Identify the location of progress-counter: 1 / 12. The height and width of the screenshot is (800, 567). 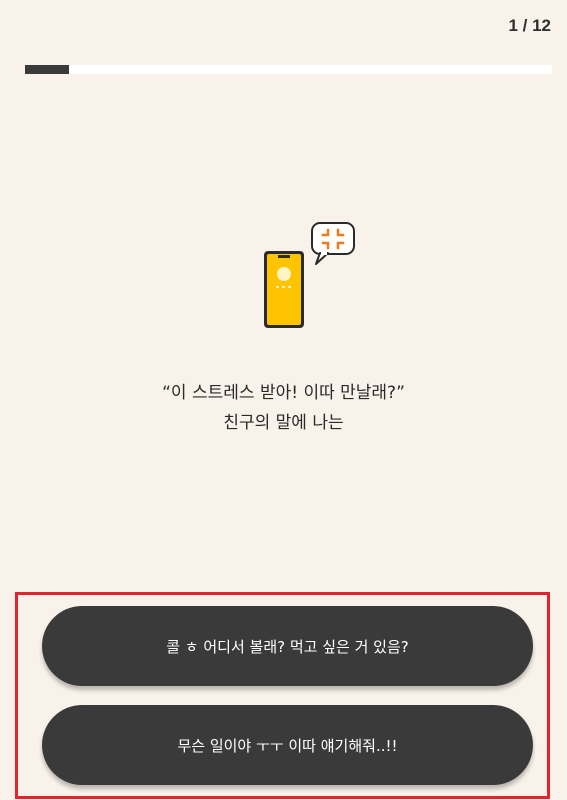
(529, 25).